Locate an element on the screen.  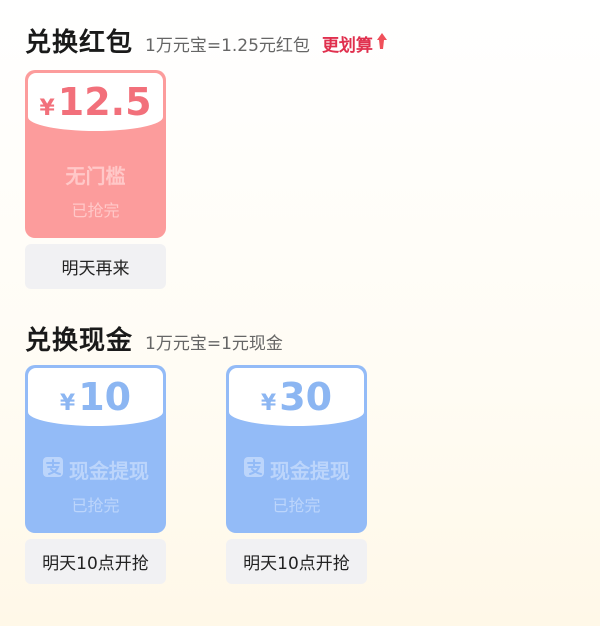
cash-section-header: 兑换现金 1万元宝=1元现金 is located at coordinates (154, 338).